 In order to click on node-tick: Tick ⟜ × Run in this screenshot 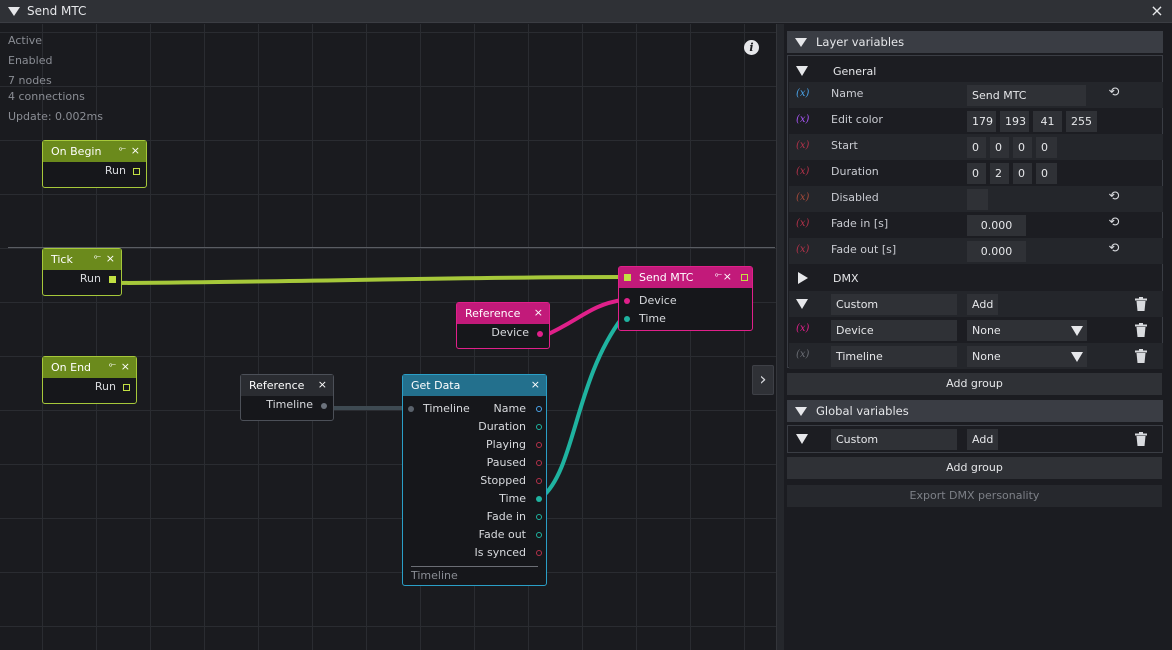, I will do `click(82, 272)`.